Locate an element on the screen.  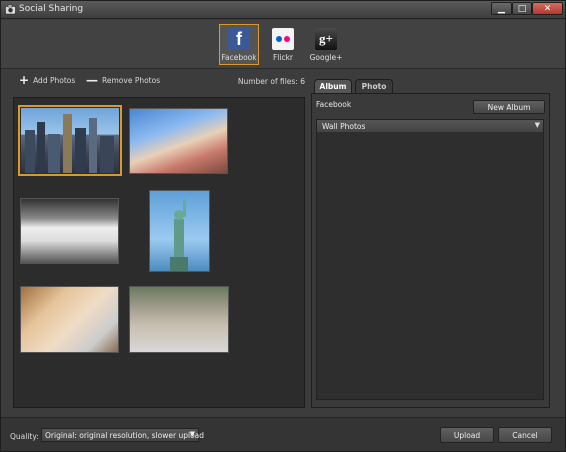
photo-thumbnail-cafe is located at coordinates (69, 231).